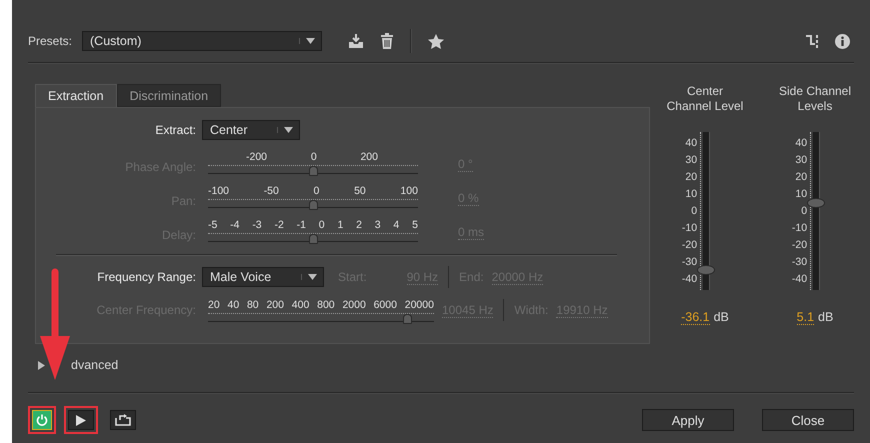 The width and height of the screenshot is (870, 443). I want to click on meter-title: Center Channel Level, so click(705, 99).